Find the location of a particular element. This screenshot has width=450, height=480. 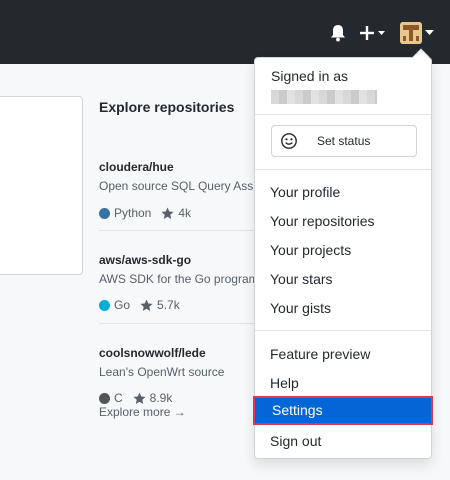

repo-name: coolsnowwolf/lede is located at coordinates (152, 353).